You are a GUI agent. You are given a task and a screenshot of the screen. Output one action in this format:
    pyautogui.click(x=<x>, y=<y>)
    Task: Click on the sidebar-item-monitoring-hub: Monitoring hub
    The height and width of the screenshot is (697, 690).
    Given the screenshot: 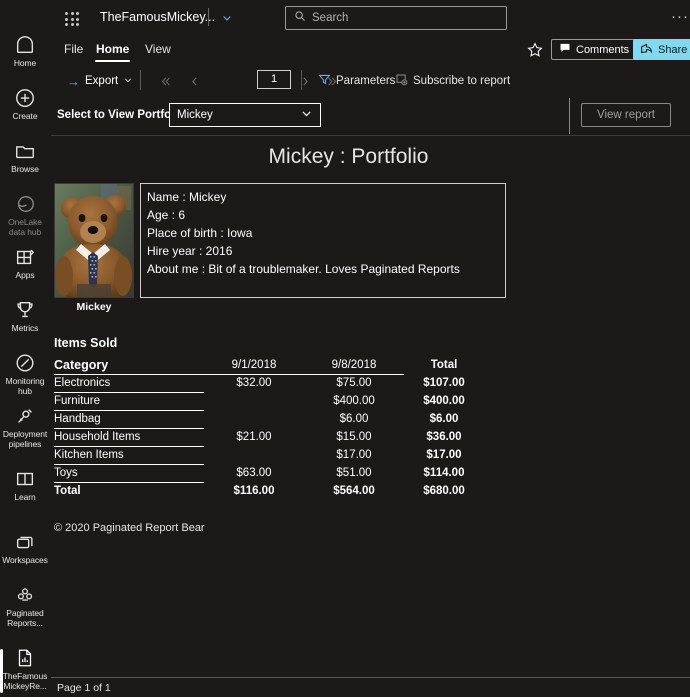 What is the action you would take?
    pyautogui.click(x=25, y=374)
    